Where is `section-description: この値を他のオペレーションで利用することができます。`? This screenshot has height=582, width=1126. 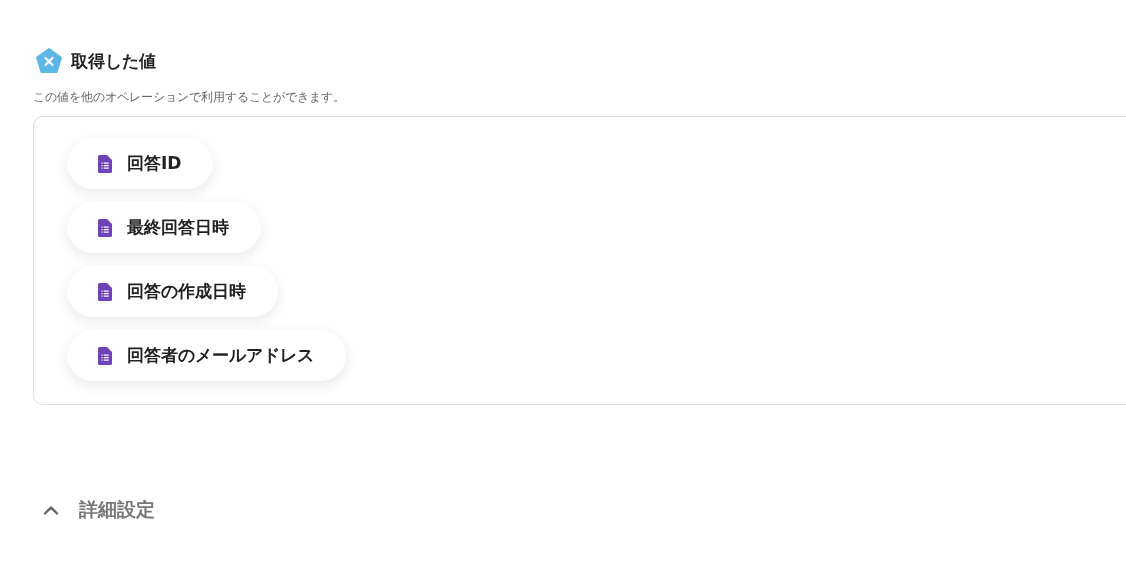
section-description: この値を他のオペレーションで利用することができます。 is located at coordinates (189, 97).